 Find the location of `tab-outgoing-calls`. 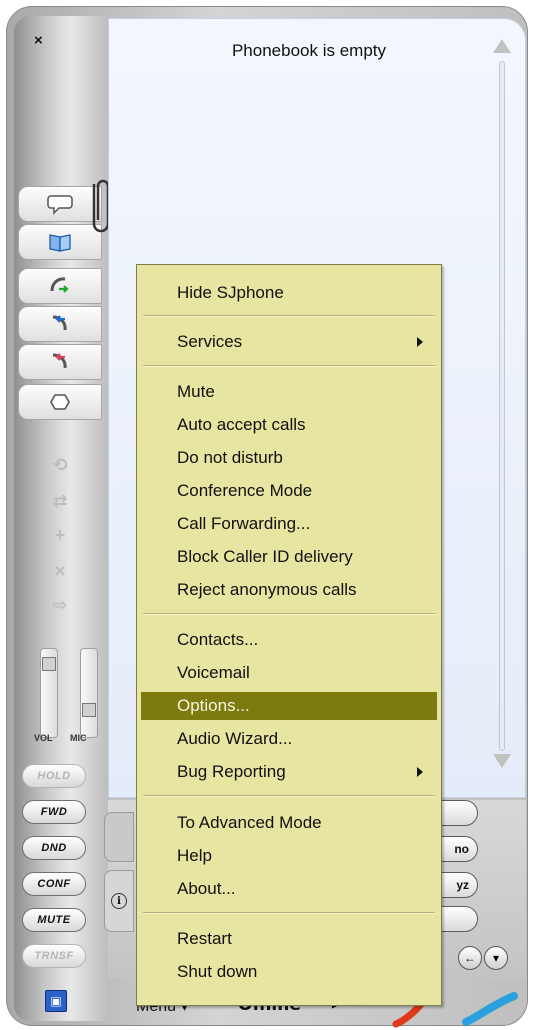

tab-outgoing-calls is located at coordinates (60, 286).